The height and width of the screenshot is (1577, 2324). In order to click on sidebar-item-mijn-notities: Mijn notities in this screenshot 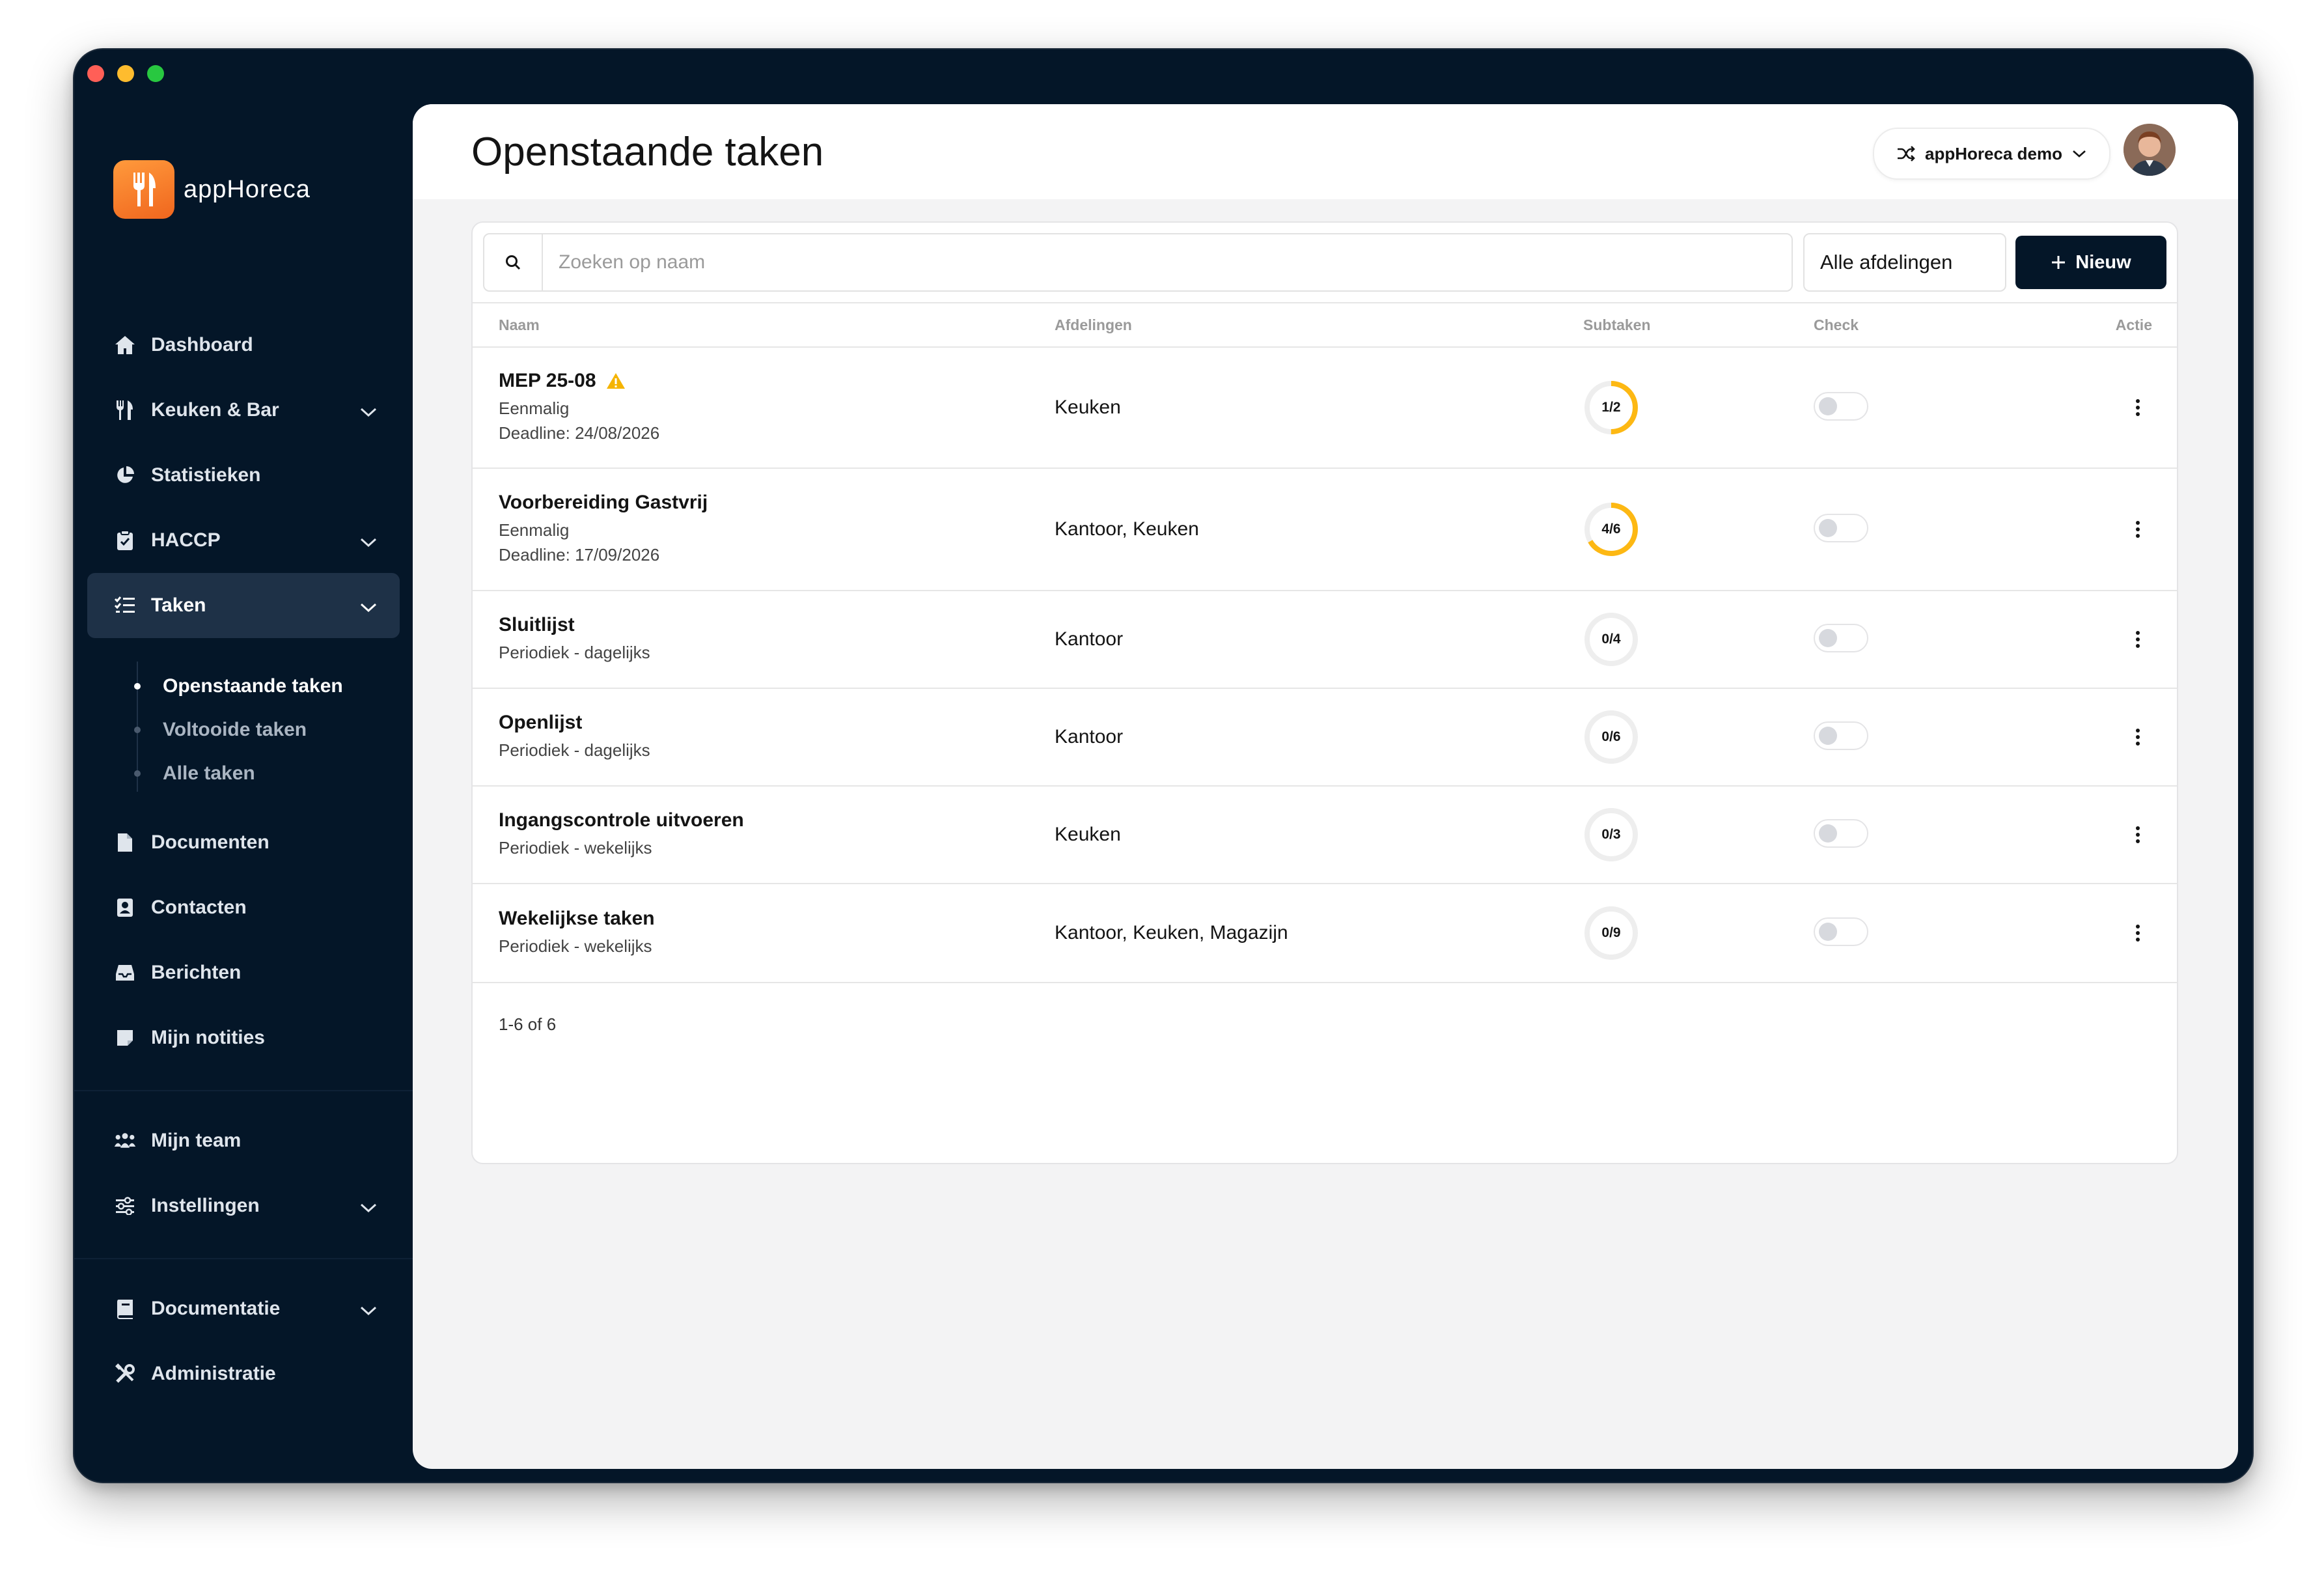, I will do `click(244, 1037)`.